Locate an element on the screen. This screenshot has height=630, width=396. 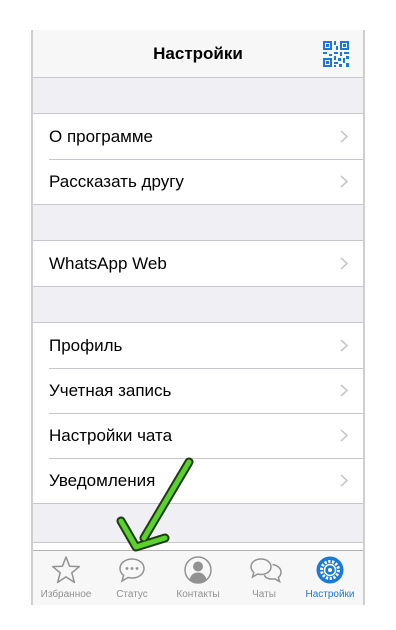
tab-bar: Избранное Статус Контакты Чаты Настройки is located at coordinates (198, 577).